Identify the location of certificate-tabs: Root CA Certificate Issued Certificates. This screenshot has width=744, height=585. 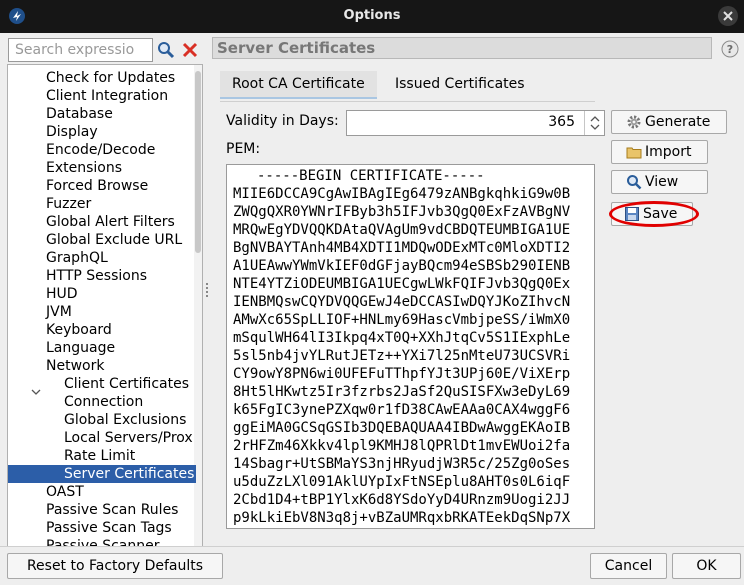
(470, 85).